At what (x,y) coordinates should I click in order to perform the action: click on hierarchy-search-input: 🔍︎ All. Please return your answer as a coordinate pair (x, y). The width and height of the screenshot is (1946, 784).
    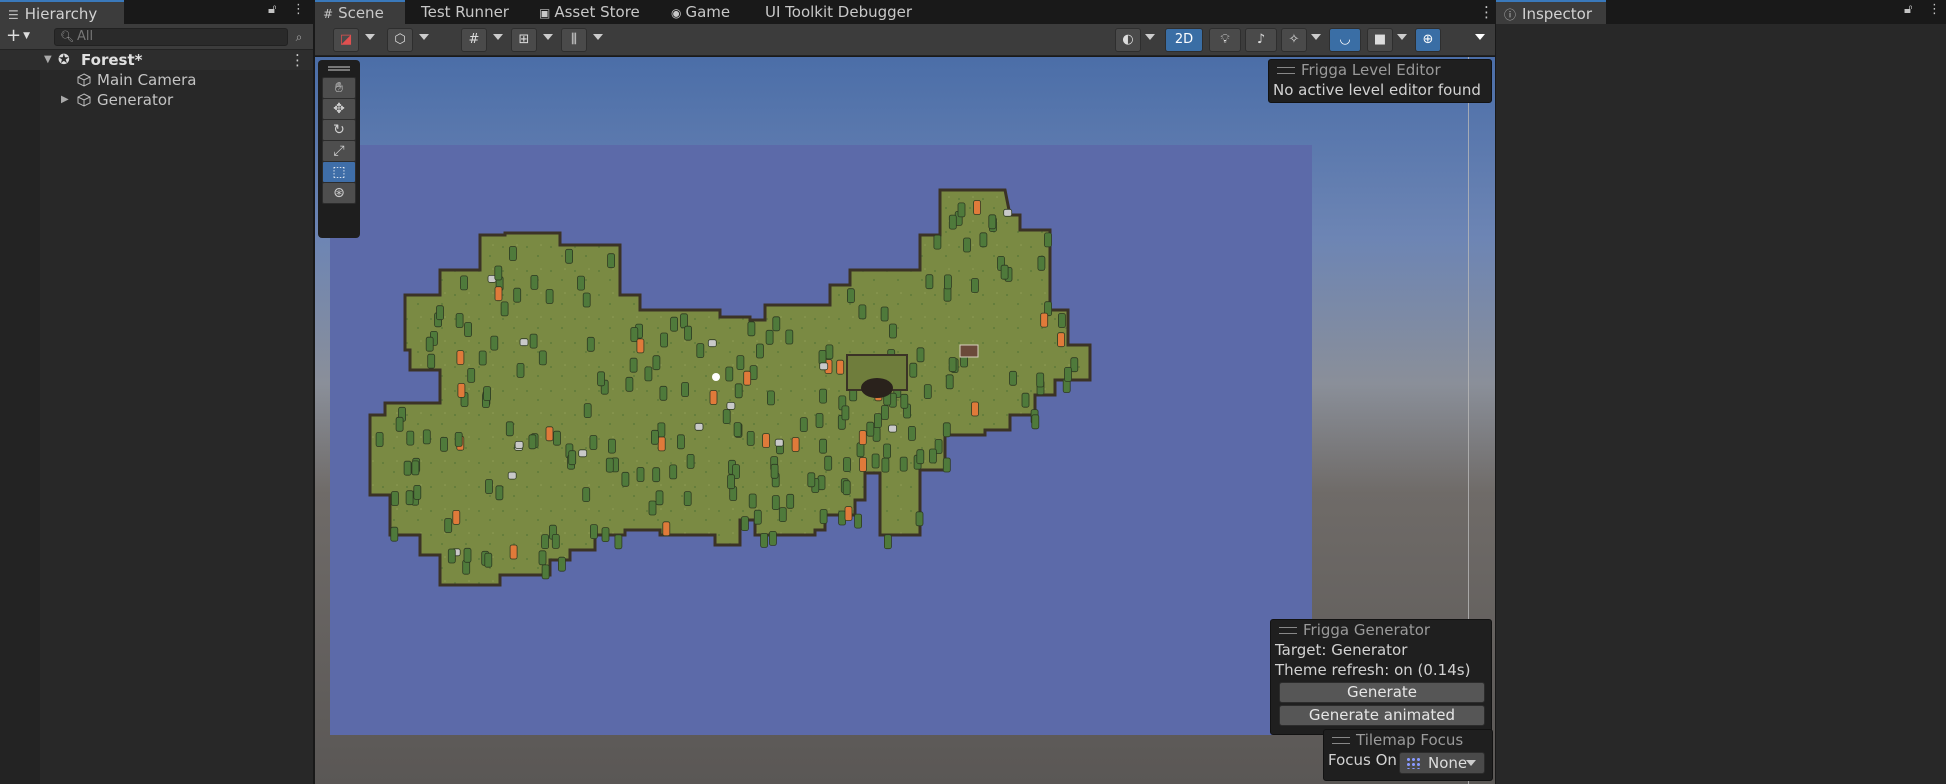
    Looking at the image, I should click on (171, 37).